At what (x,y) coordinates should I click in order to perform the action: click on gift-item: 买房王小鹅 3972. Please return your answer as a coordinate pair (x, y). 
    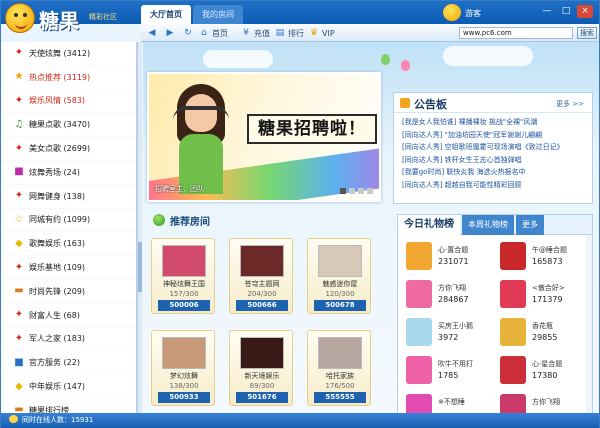
    Looking at the image, I should click on (446, 333).